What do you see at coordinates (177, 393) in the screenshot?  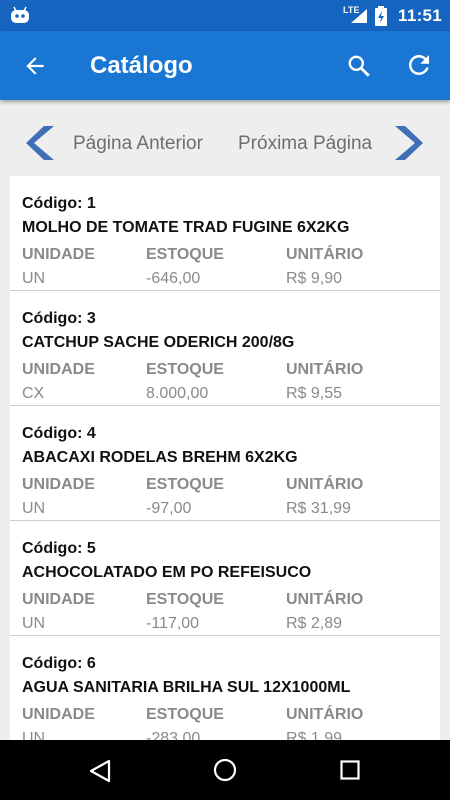 I see `stock-value: 8.000,00` at bounding box center [177, 393].